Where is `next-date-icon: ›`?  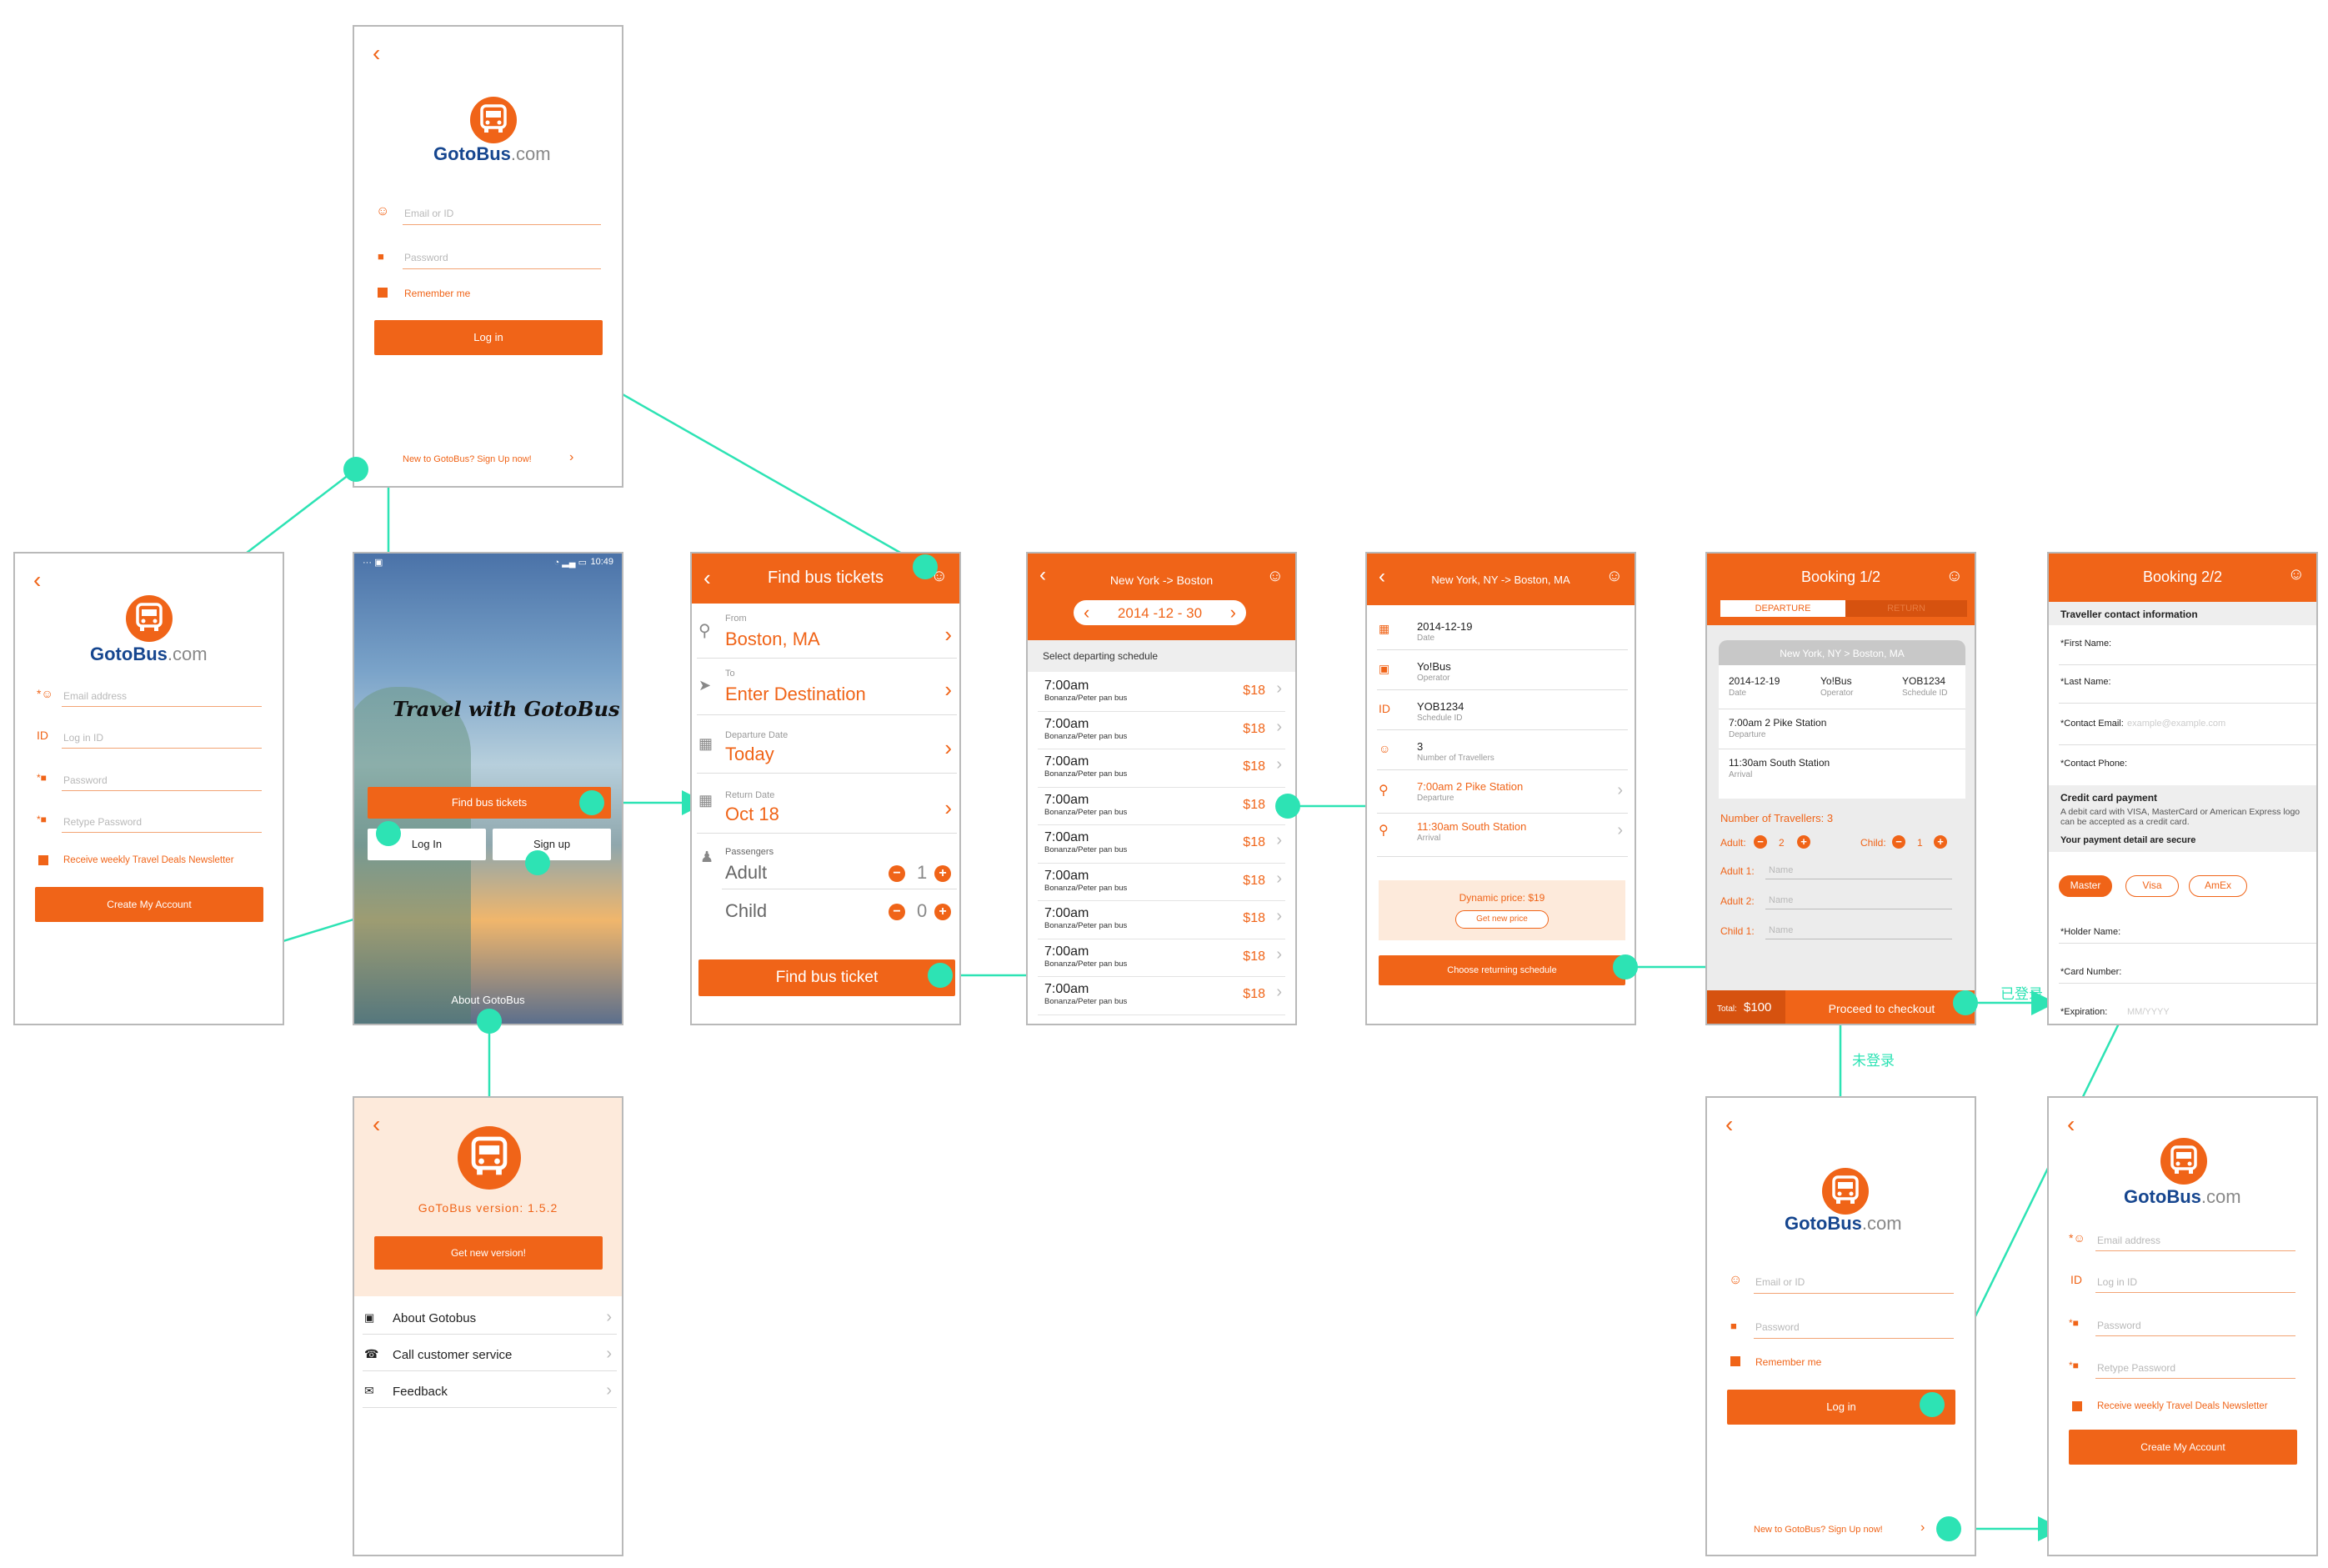 next-date-icon: › is located at coordinates (1233, 613).